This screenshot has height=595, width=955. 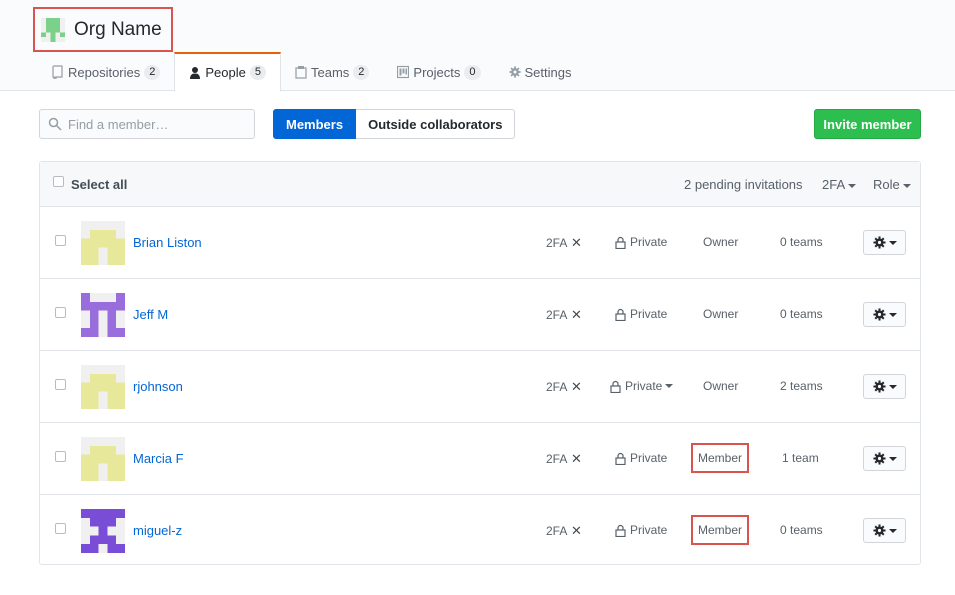 I want to click on tab-counter: 0, so click(x=472, y=72).